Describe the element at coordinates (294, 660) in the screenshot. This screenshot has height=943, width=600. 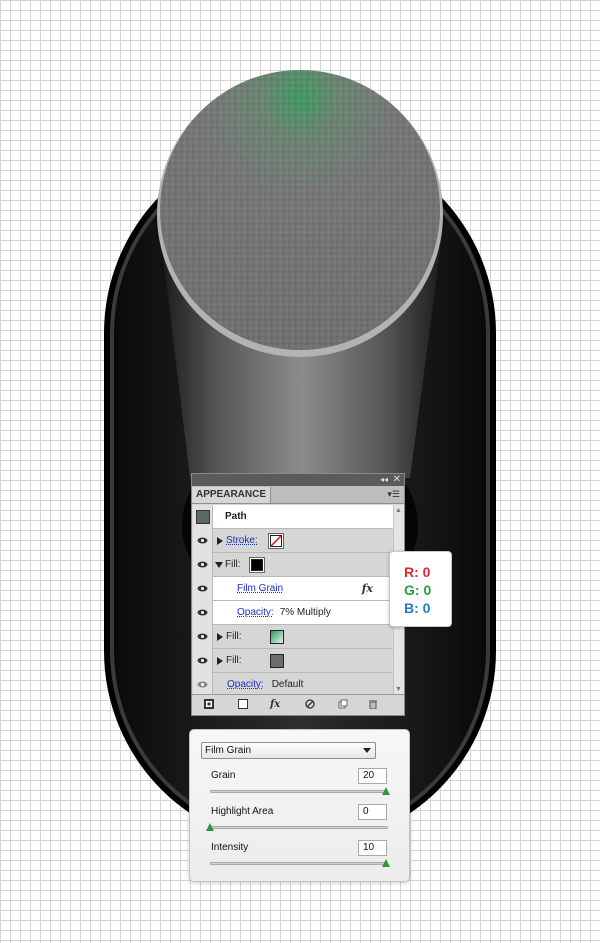
I see `fill-row-grey: Fill:` at that location.